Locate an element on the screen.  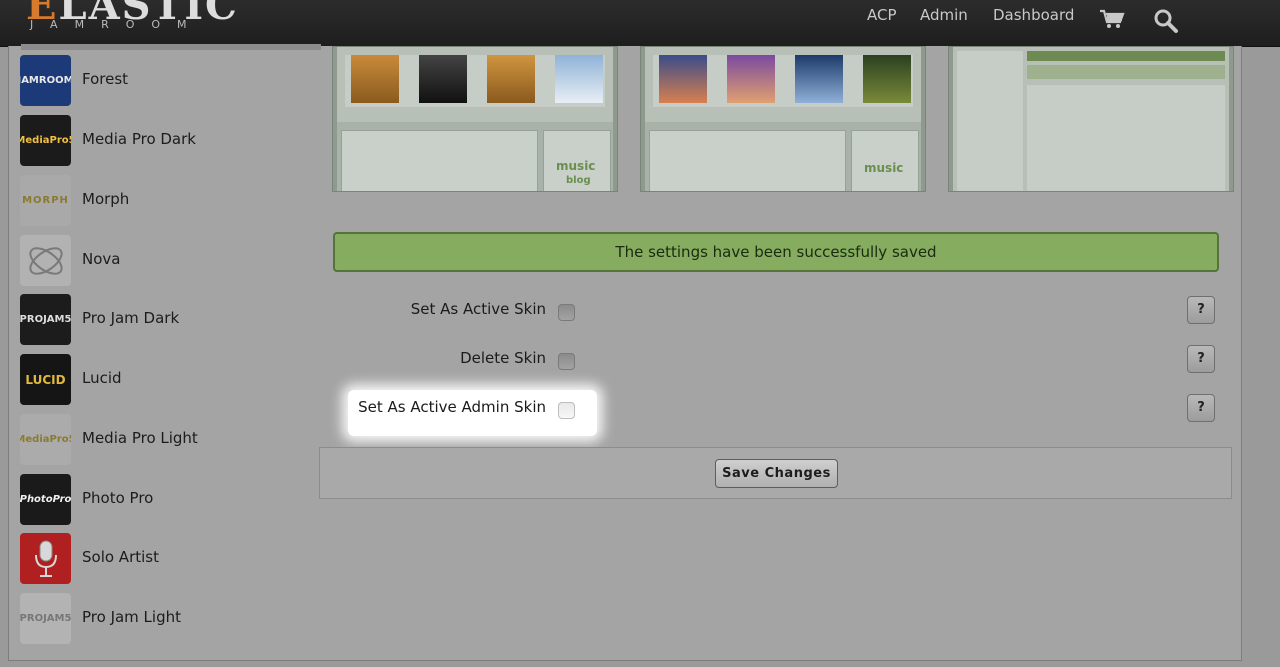
search-icon is located at coordinates (1166, 23).